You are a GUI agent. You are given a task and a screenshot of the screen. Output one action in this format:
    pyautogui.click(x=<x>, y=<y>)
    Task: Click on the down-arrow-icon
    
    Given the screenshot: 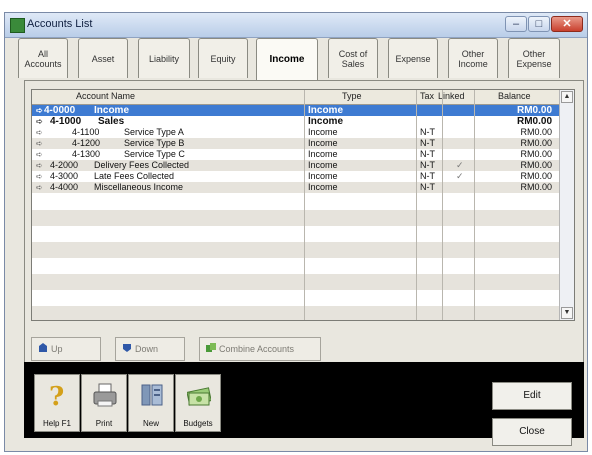 What is the action you would take?
    pyautogui.click(x=127, y=348)
    